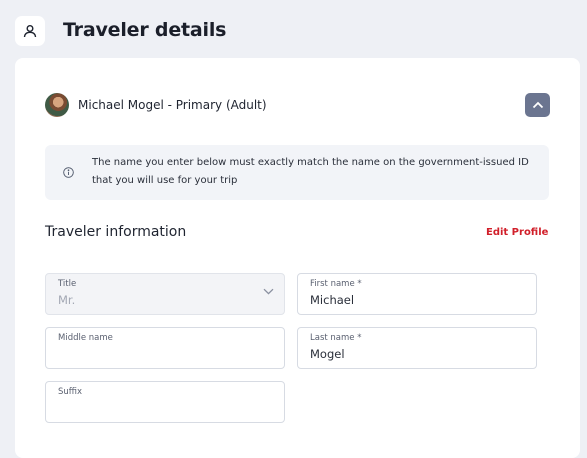 The width and height of the screenshot is (587, 458). Describe the element at coordinates (165, 294) in the screenshot. I see `title-select: Title Mr.` at that location.